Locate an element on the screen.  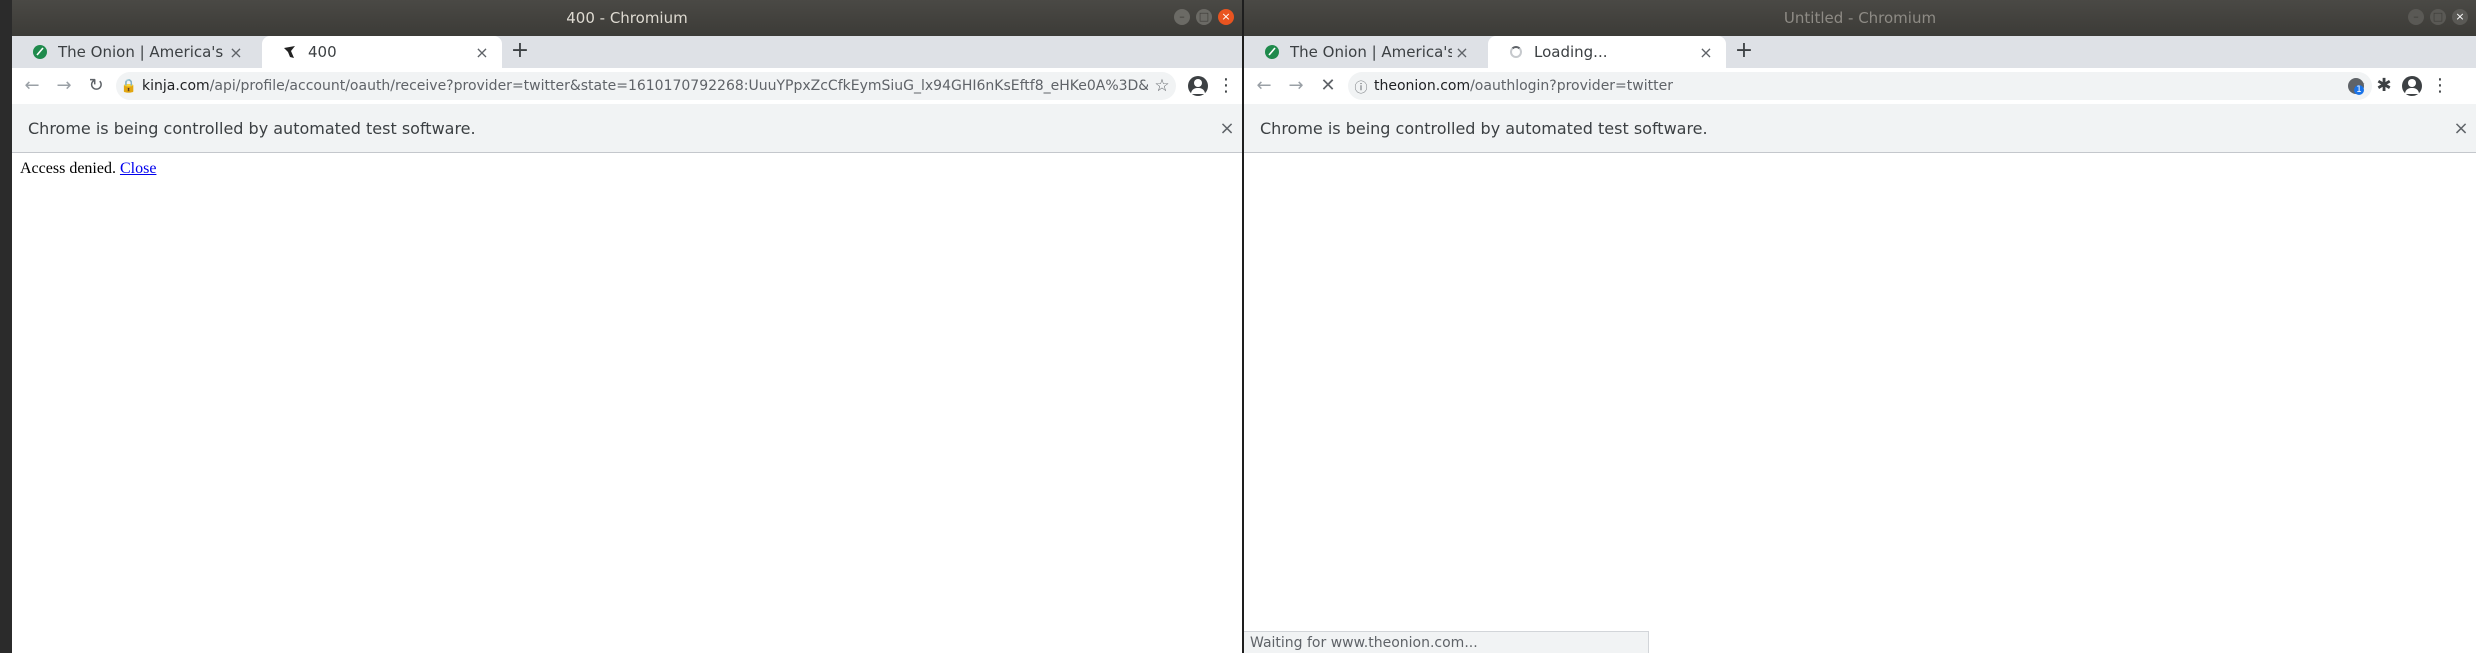
window-title: 400 - Chromium is located at coordinates (627, 18).